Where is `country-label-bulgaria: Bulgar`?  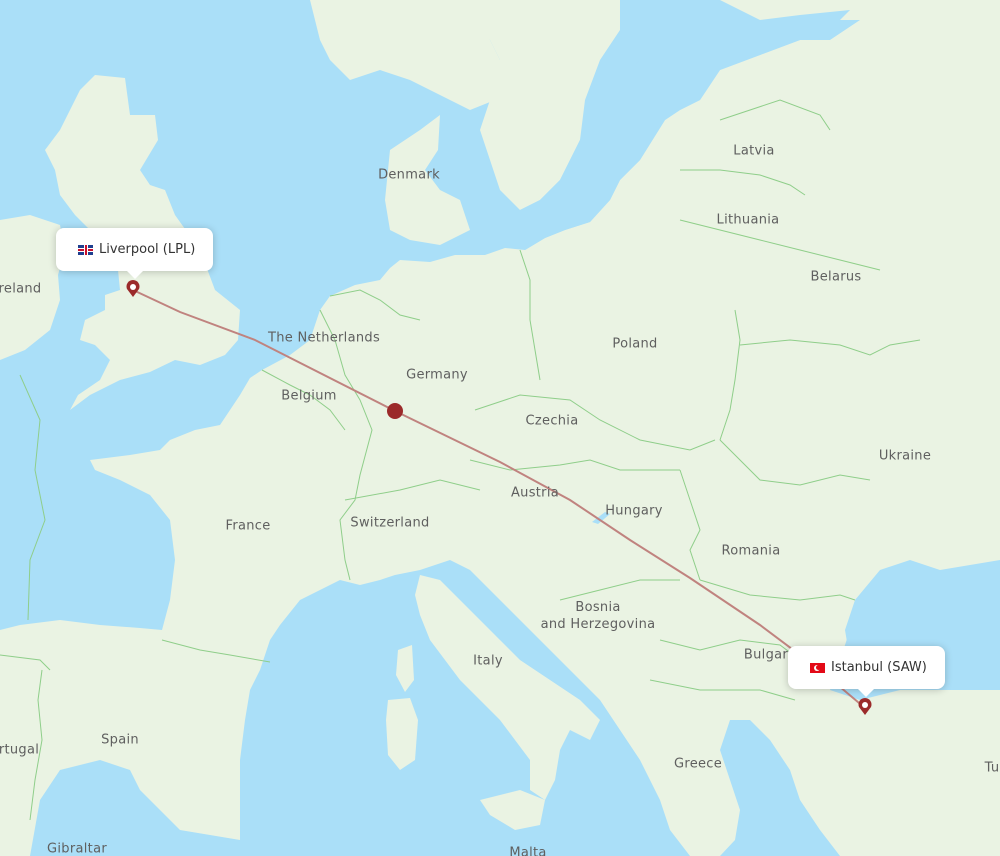 country-label-bulgaria: Bulgar is located at coordinates (766, 655).